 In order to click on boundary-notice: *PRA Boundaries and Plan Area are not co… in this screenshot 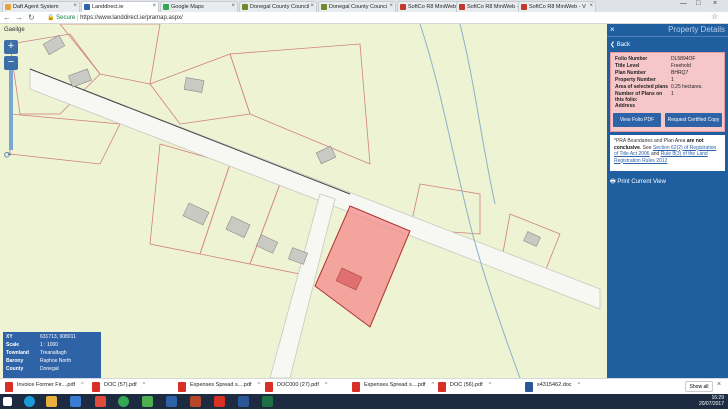, I will do `click(667, 153)`.